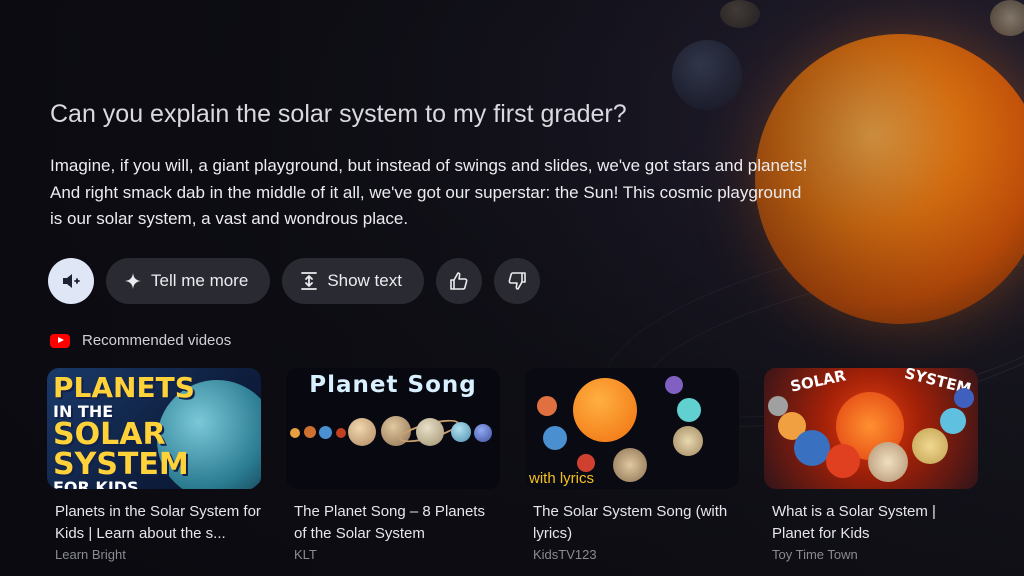 The height and width of the screenshot is (576, 1024). I want to click on video-channel: KidsTV123, so click(565, 554).